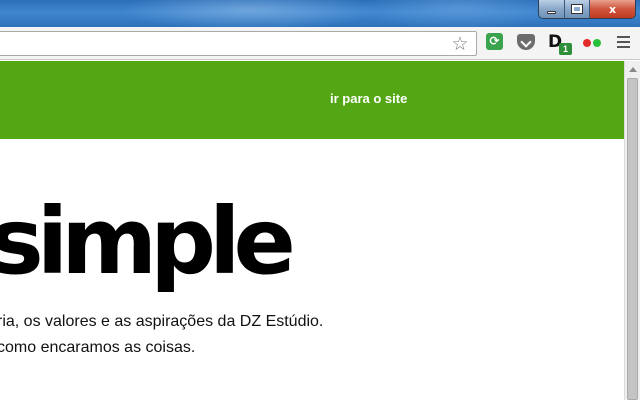 Image resolution: width=640 pixels, height=400 pixels. I want to click on scrollbar-thumb, so click(632, 239).